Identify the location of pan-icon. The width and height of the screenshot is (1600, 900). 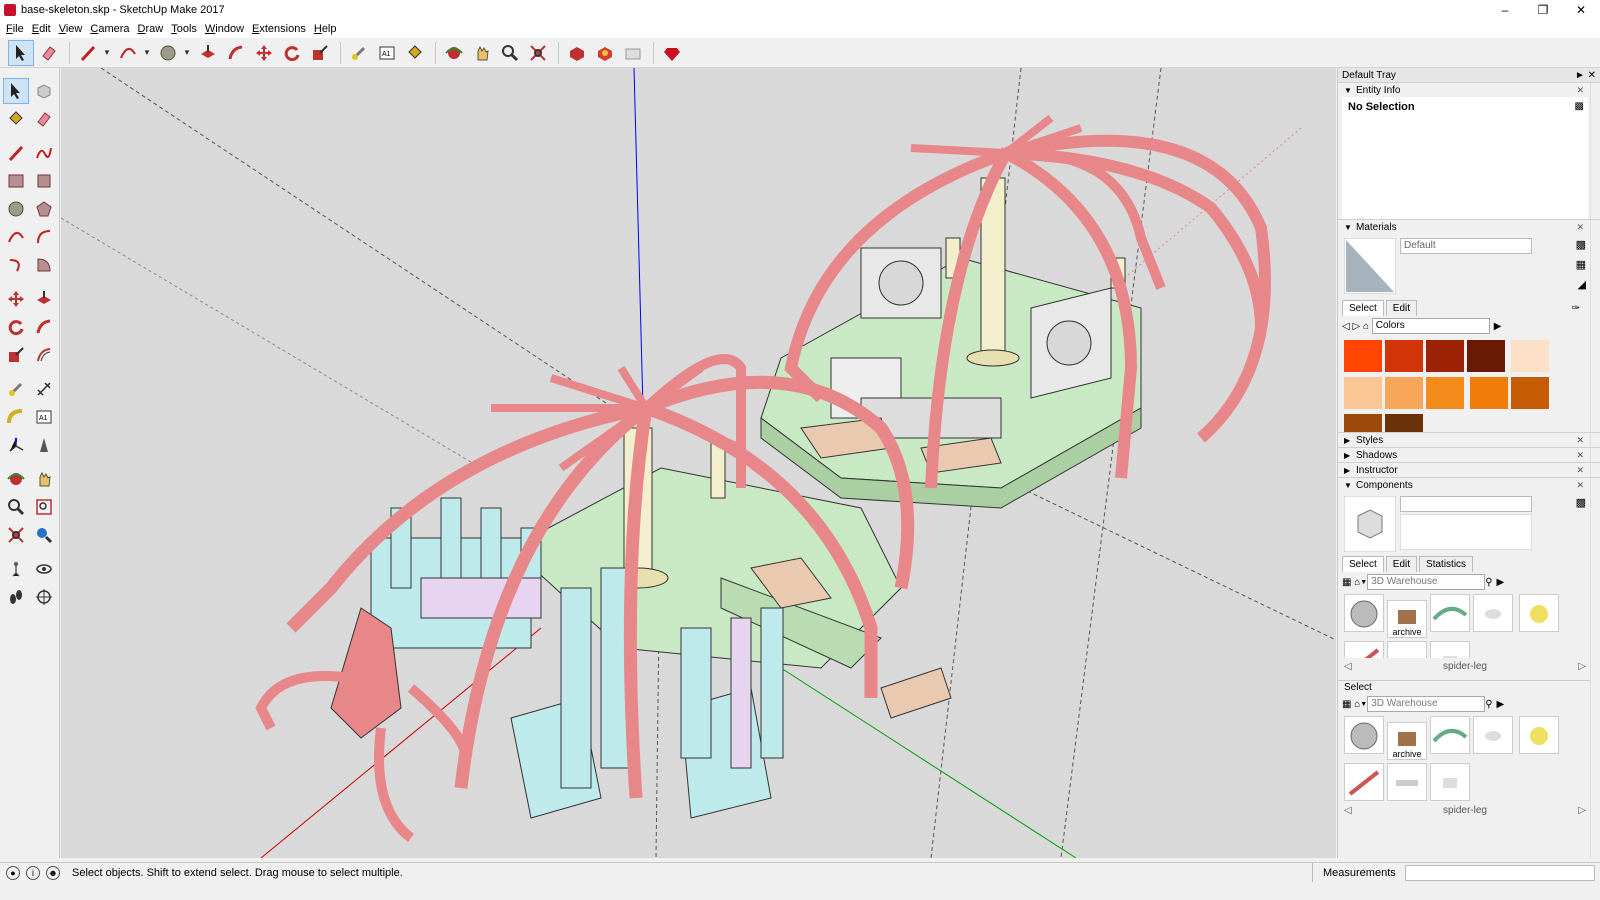
(44, 479).